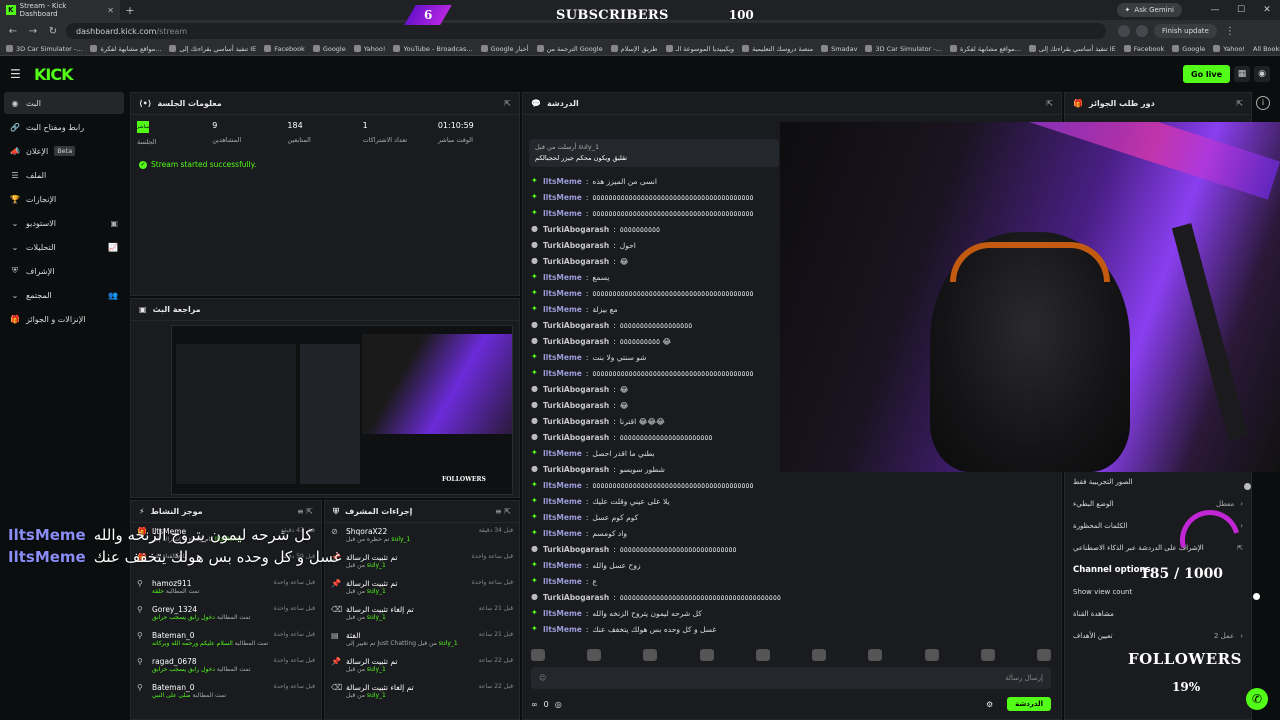  I want to click on layout-icon: ▦, so click(1242, 74).